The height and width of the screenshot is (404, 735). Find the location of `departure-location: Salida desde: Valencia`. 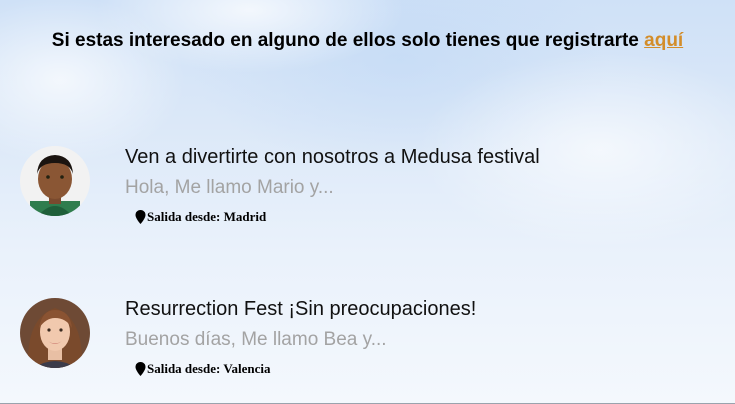

departure-location: Salida desde: Valencia is located at coordinates (203, 369).